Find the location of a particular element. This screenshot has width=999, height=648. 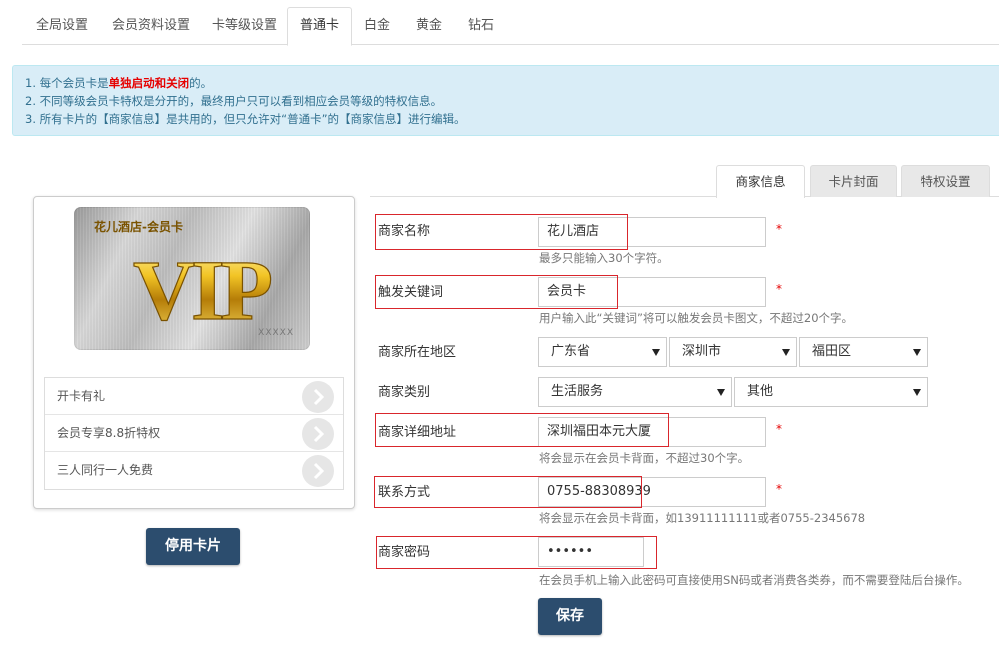

merchant-name-input: 花儿酒店 is located at coordinates (652, 232).